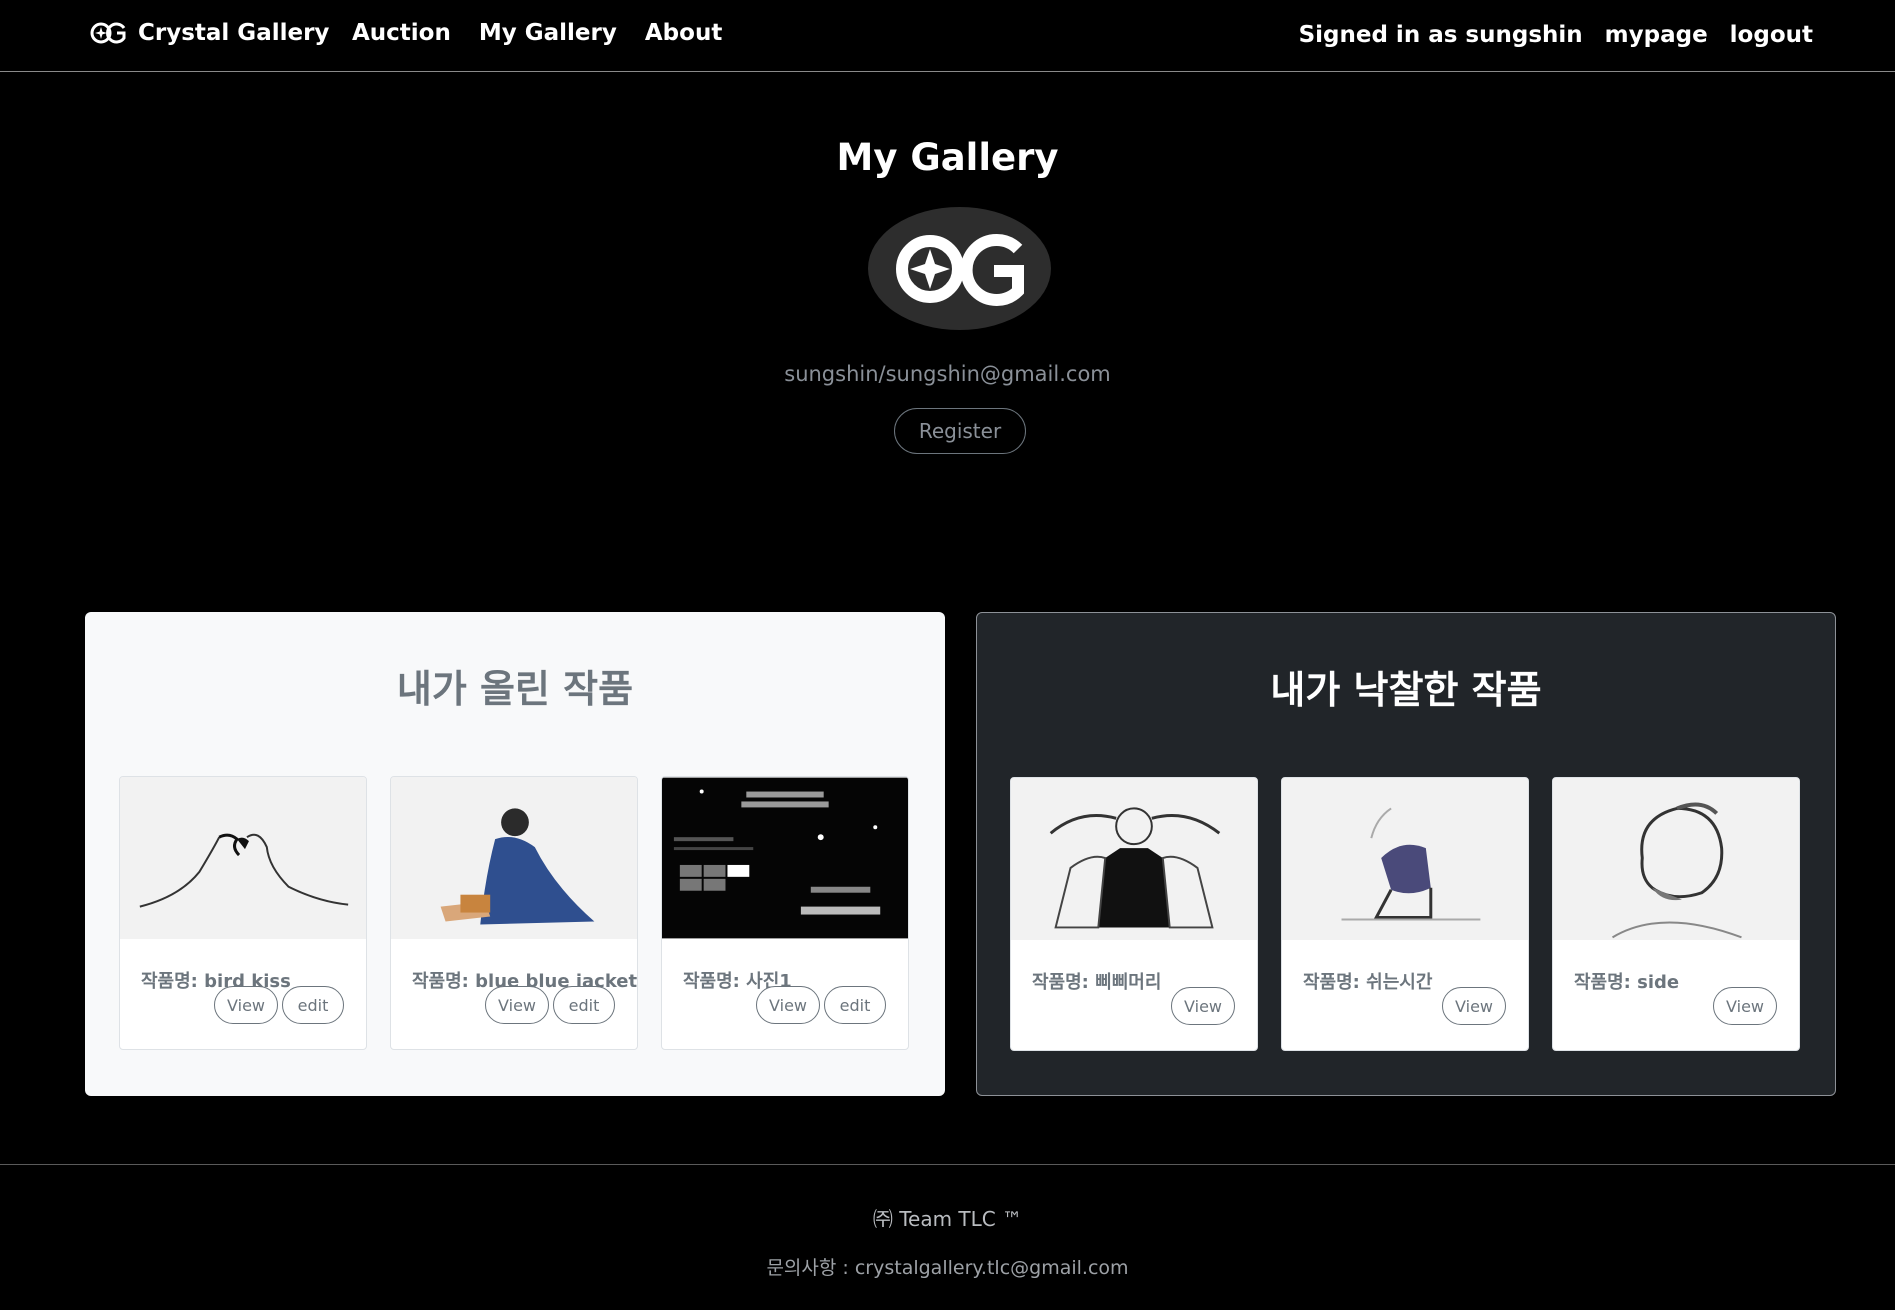 This screenshot has height=1310, width=1895. I want to click on avatar, so click(959, 268).